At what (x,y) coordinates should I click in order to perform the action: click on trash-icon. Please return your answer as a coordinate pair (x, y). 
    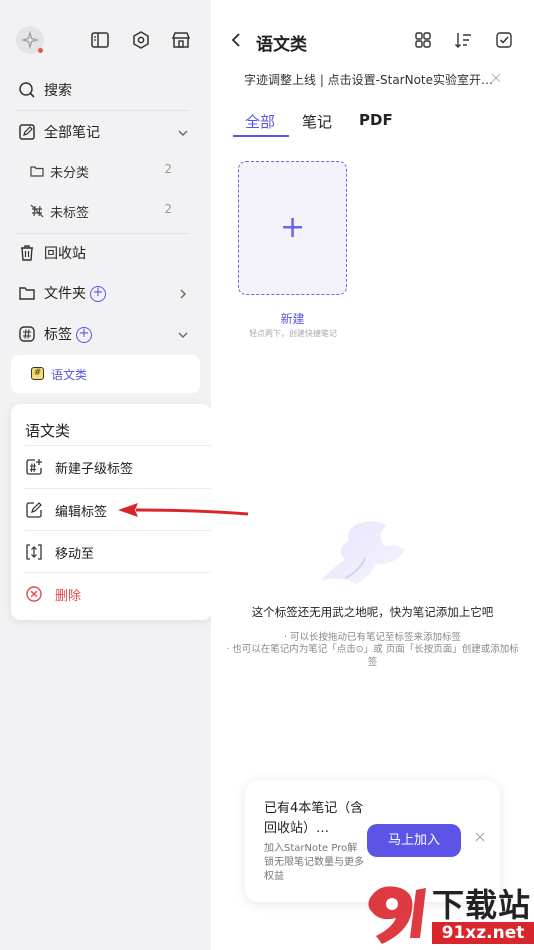
    Looking at the image, I should click on (27, 253).